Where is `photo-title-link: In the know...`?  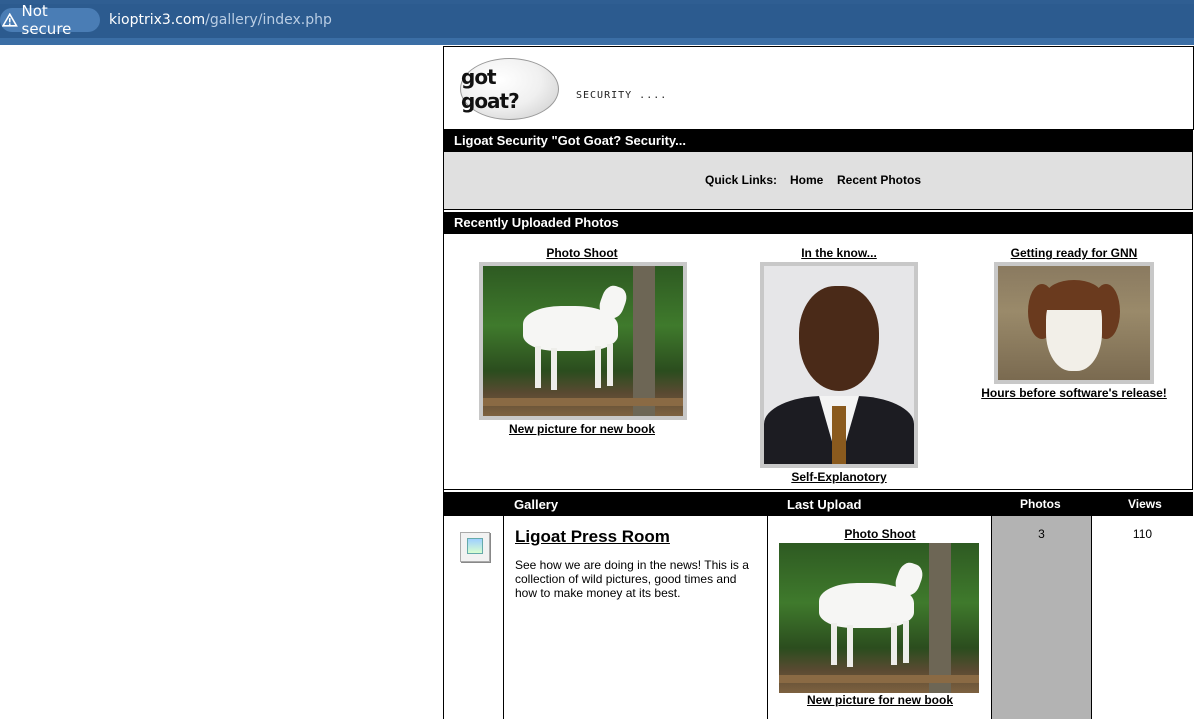
photo-title-link: In the know... is located at coordinates (839, 253).